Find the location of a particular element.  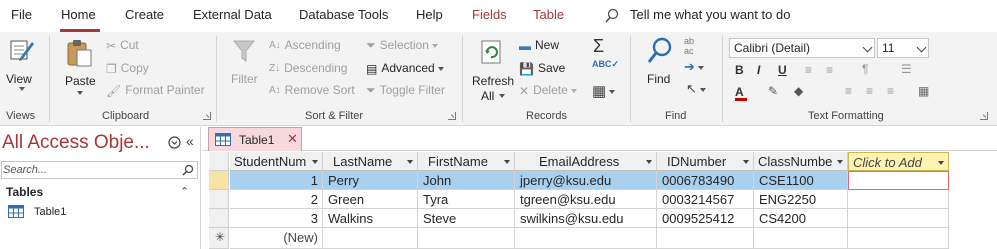

column-header-firstname: FirstName is located at coordinates (466, 161).